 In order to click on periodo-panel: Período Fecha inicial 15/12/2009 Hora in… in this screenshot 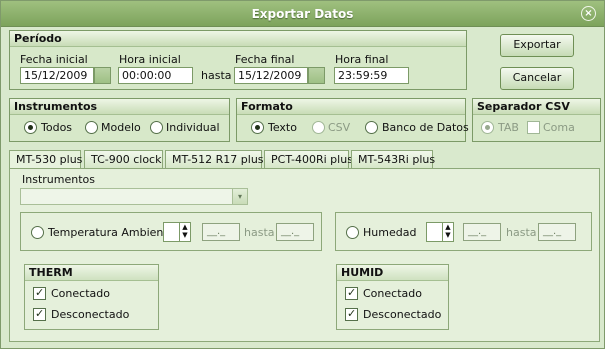, I will do `click(238, 60)`.